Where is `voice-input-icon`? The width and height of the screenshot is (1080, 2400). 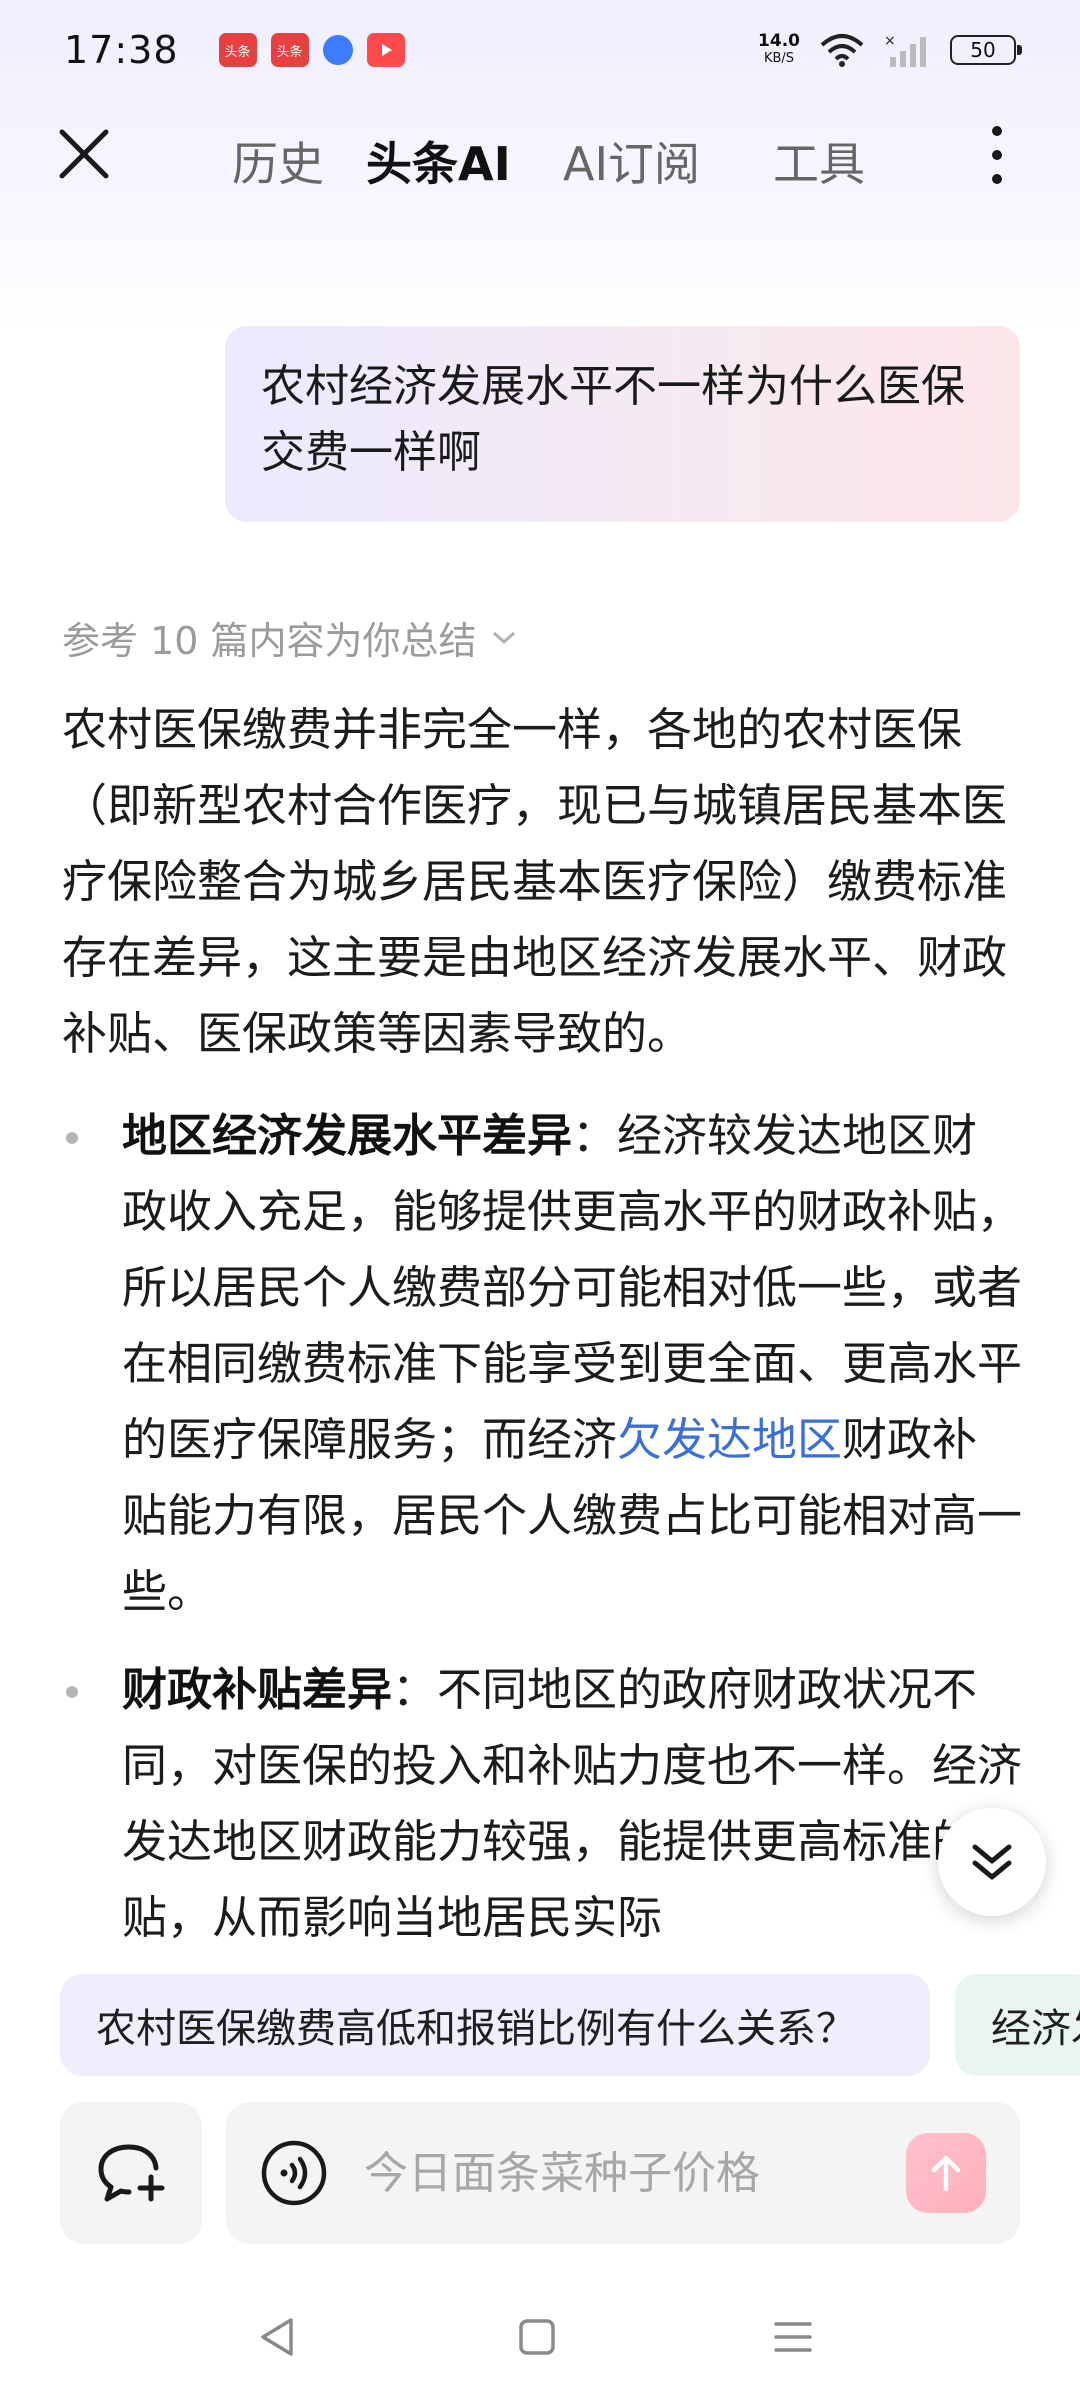
voice-input-icon is located at coordinates (294, 2173).